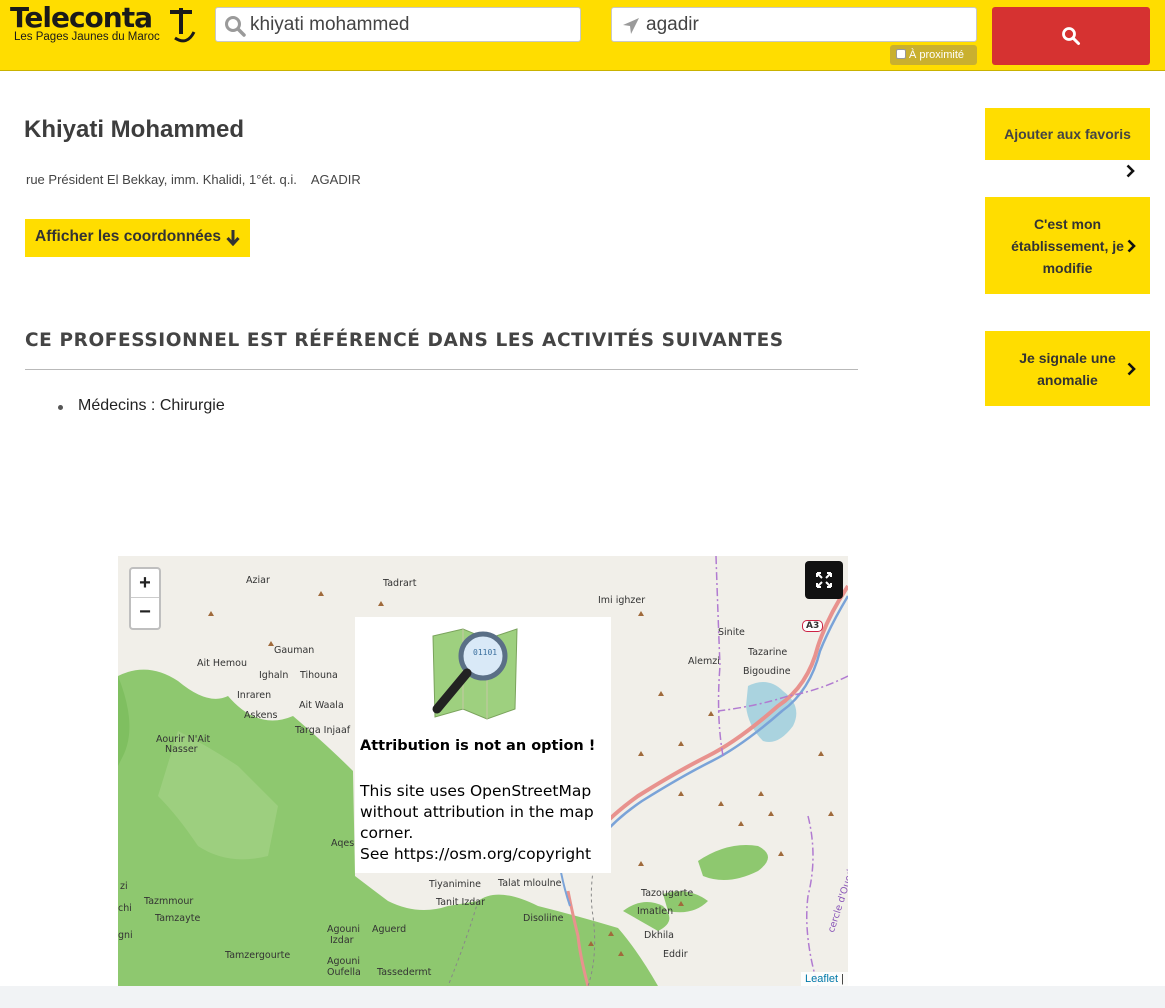  What do you see at coordinates (319, 675) in the screenshot?
I see `map-place-label: Tihouna` at bounding box center [319, 675].